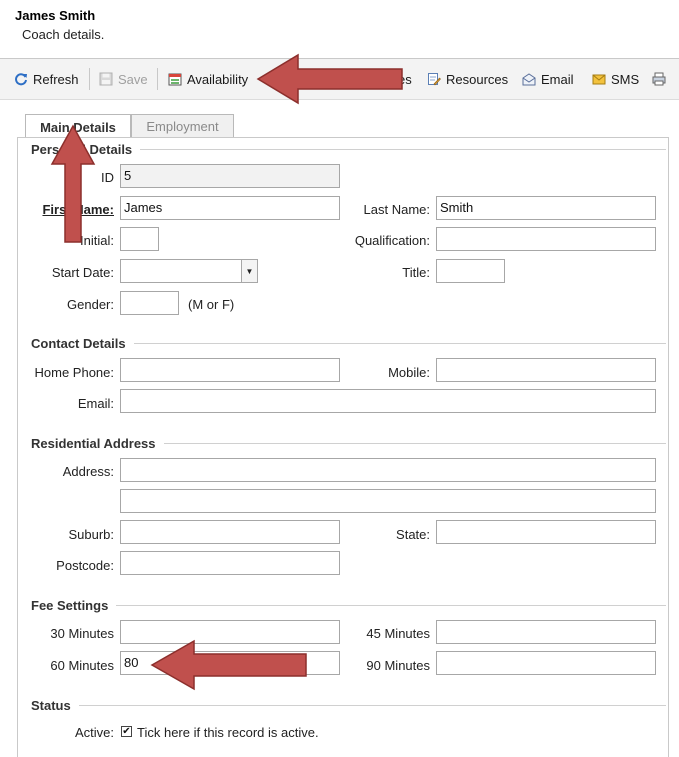  What do you see at coordinates (149, 303) in the screenshot?
I see `gender-field` at bounding box center [149, 303].